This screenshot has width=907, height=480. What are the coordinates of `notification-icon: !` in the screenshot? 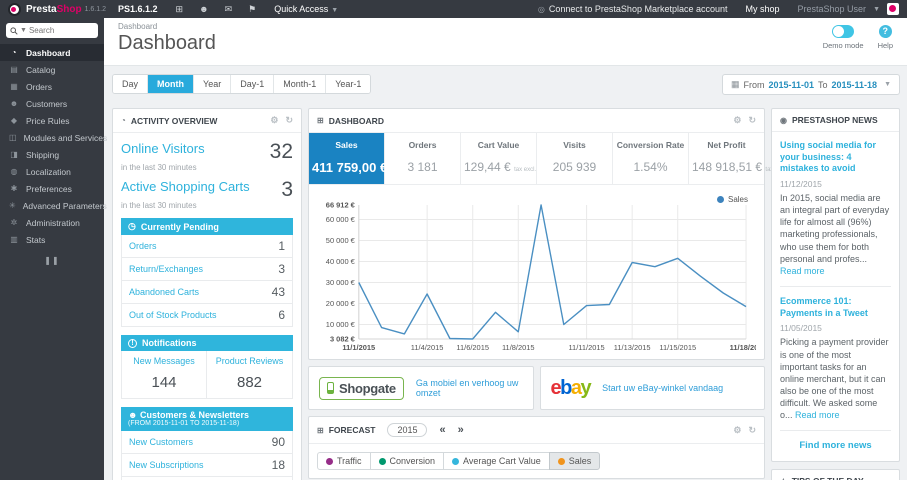 It's located at (132, 343).